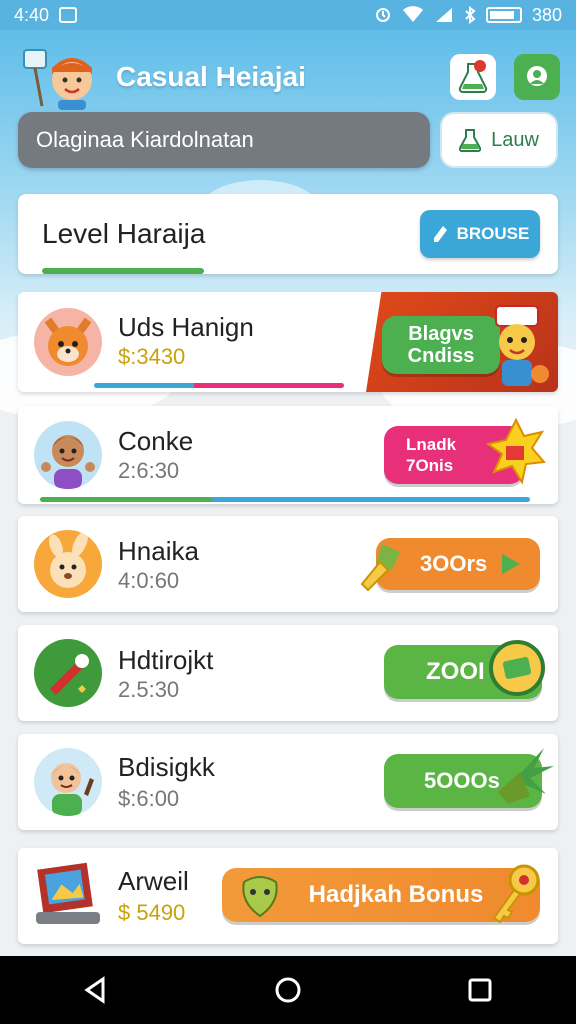 This screenshot has width=576, height=1024. Describe the element at coordinates (288, 15) in the screenshot. I see `status-bar: 4:40 380` at that location.